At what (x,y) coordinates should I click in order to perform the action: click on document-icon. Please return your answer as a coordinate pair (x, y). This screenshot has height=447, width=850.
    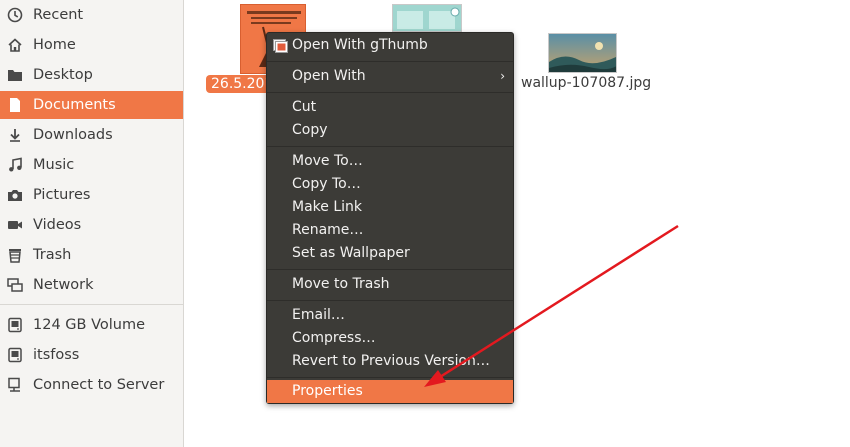
    Looking at the image, I should click on (14, 105).